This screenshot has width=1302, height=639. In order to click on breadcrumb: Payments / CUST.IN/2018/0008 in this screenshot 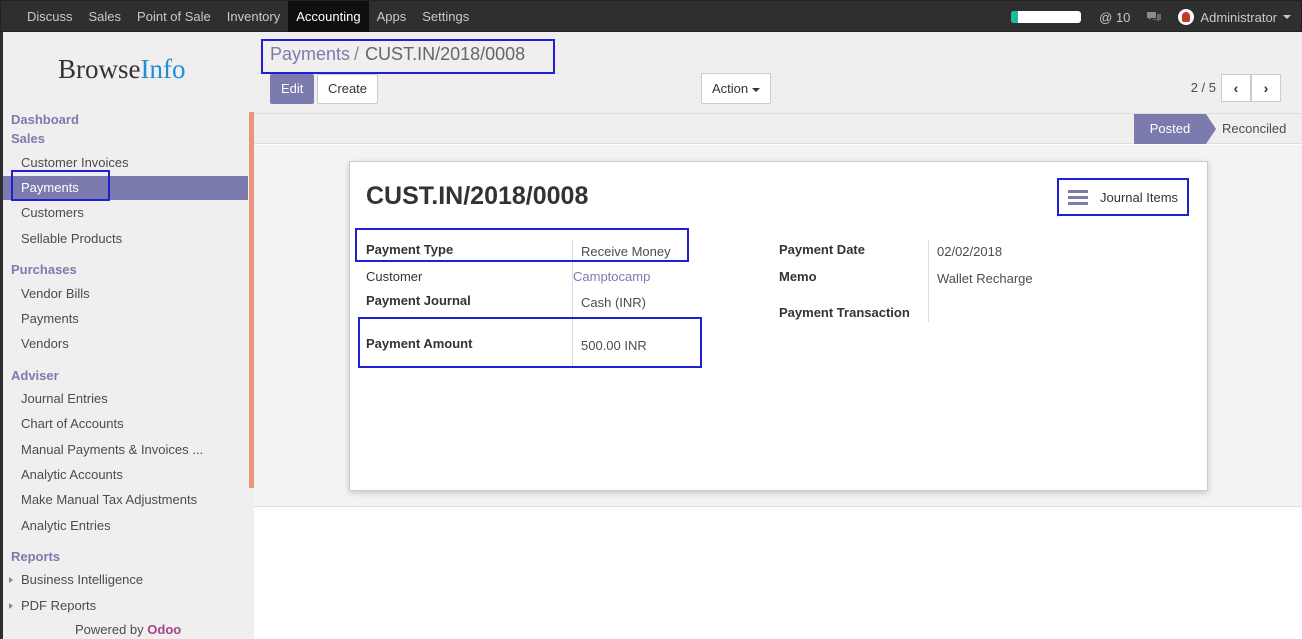, I will do `click(398, 54)`.